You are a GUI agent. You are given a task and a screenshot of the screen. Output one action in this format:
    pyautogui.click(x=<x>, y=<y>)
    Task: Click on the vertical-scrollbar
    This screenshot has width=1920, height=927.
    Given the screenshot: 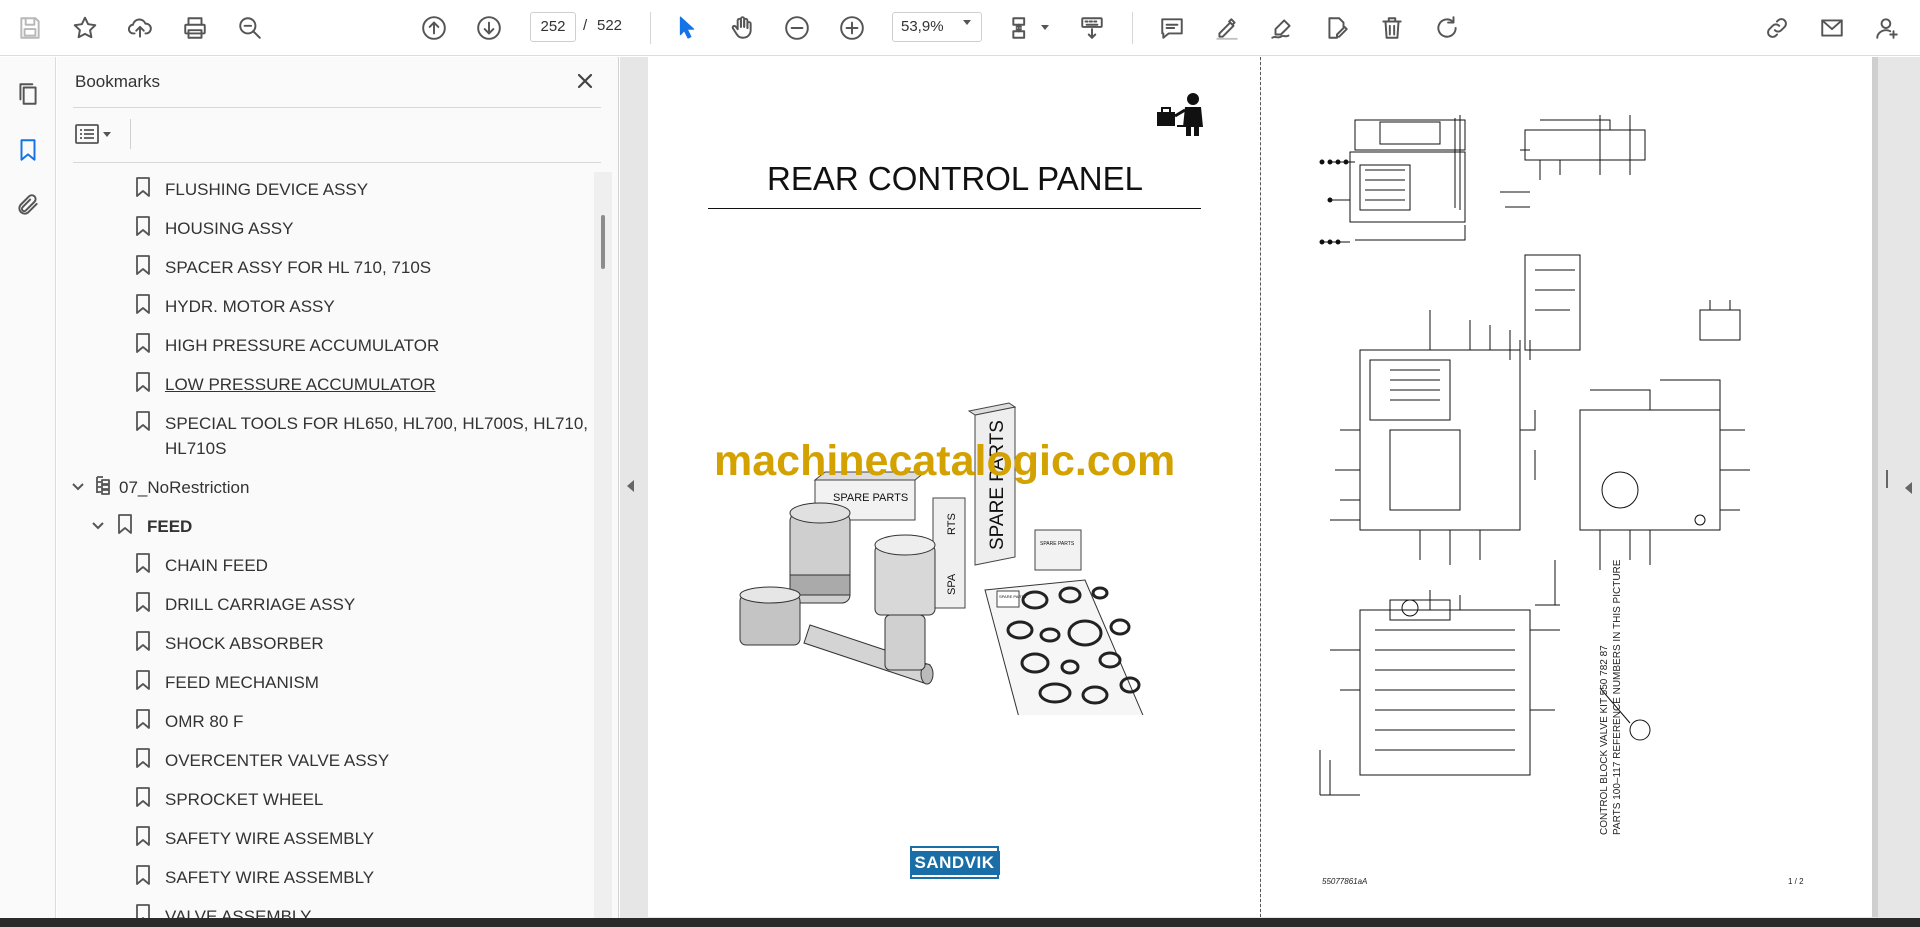 What is the action you would take?
    pyautogui.click(x=1875, y=487)
    